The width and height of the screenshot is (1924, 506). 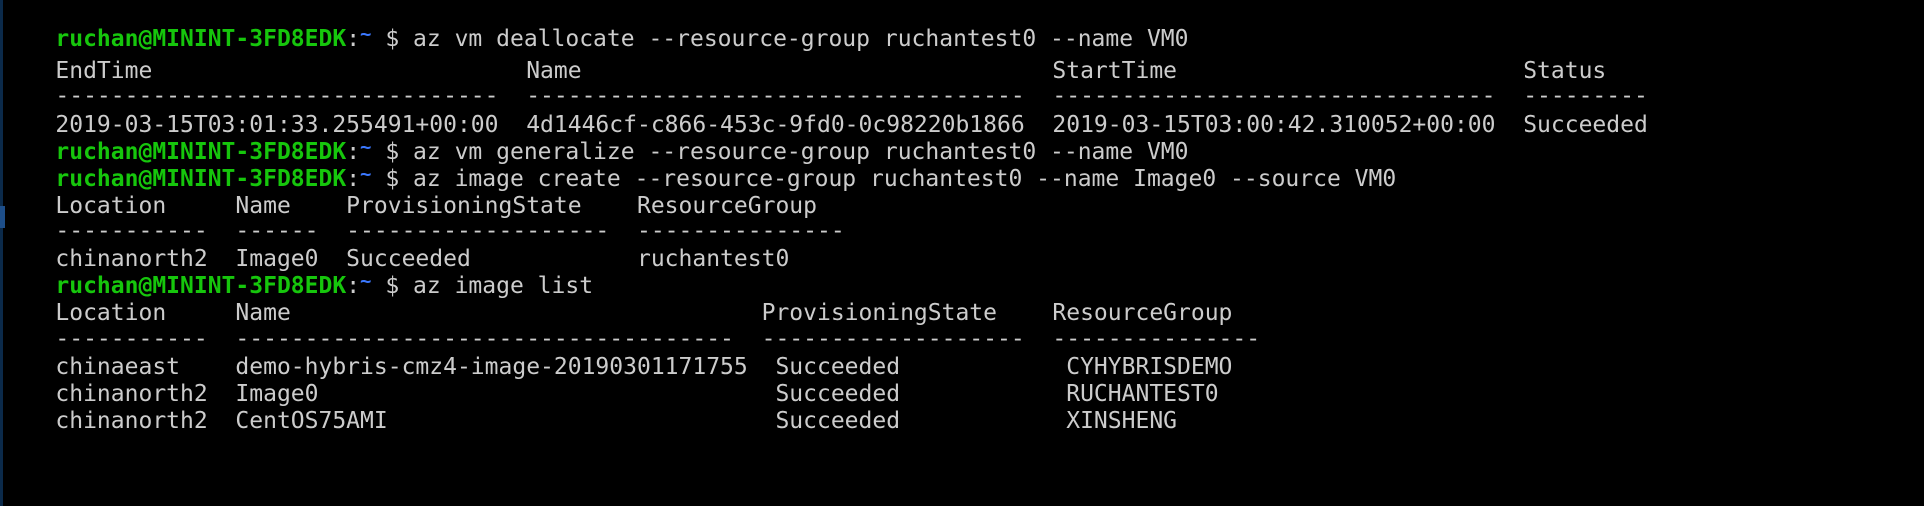 I want to click on terminal-line-table-header: EndTime Name StartTime Status, so click(x=803, y=57).